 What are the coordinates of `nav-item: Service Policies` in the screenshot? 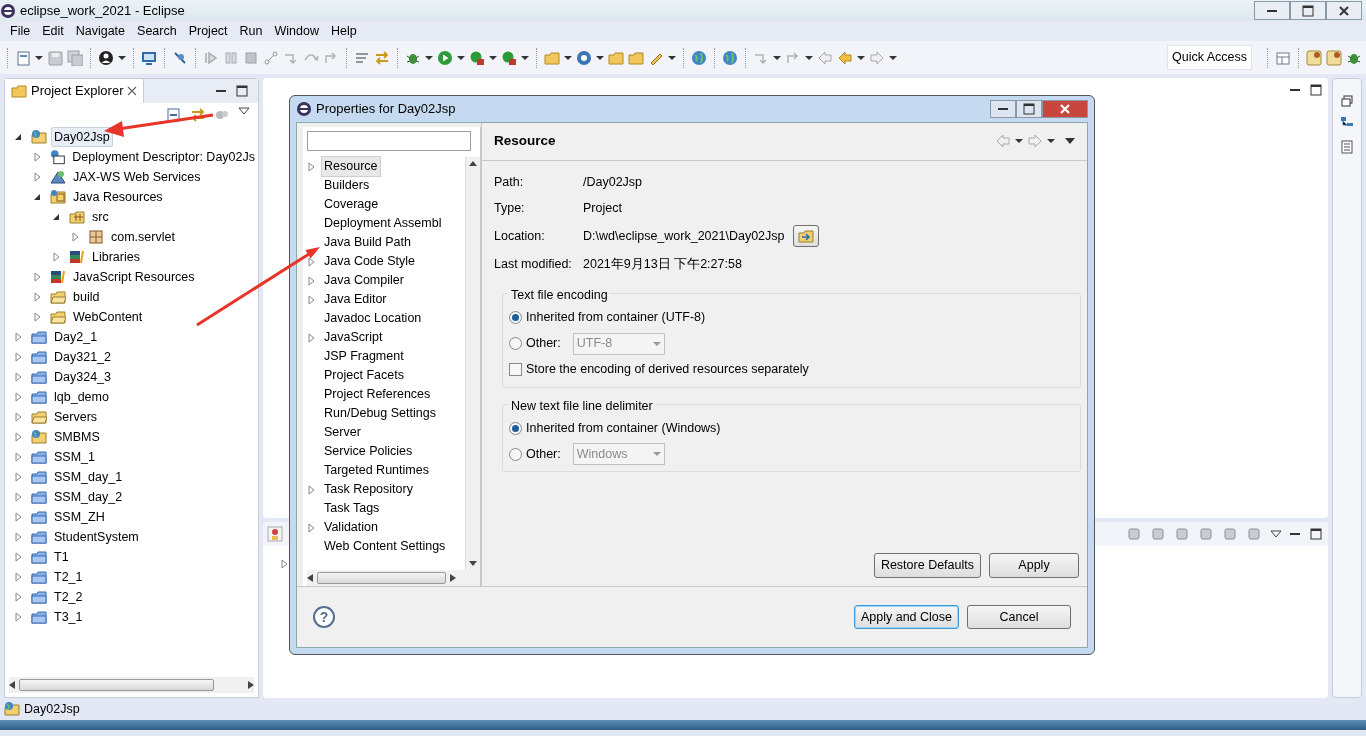 It's located at (368, 451).